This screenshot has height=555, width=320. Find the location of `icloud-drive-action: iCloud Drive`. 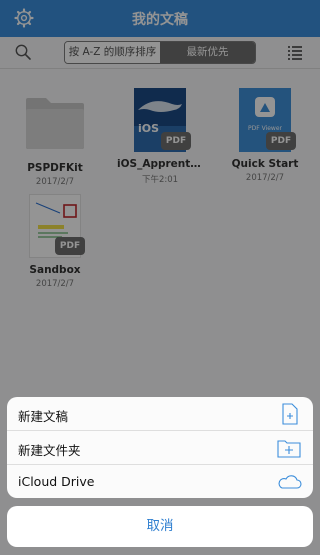

icloud-drive-action: iCloud Drive is located at coordinates (160, 481).